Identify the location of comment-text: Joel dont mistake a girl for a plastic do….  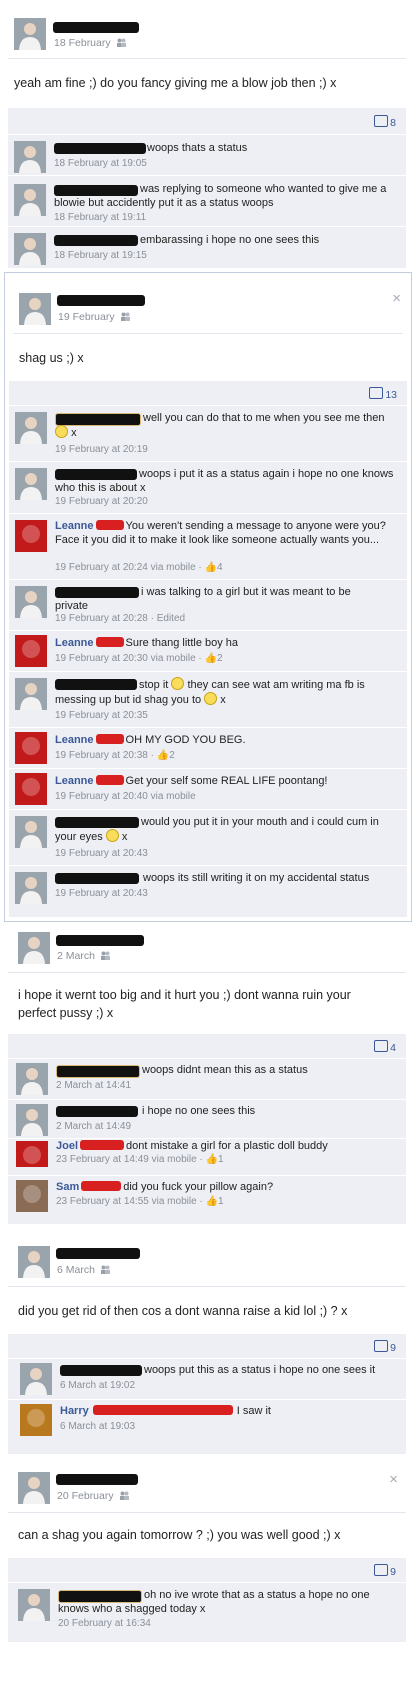
(192, 1146).